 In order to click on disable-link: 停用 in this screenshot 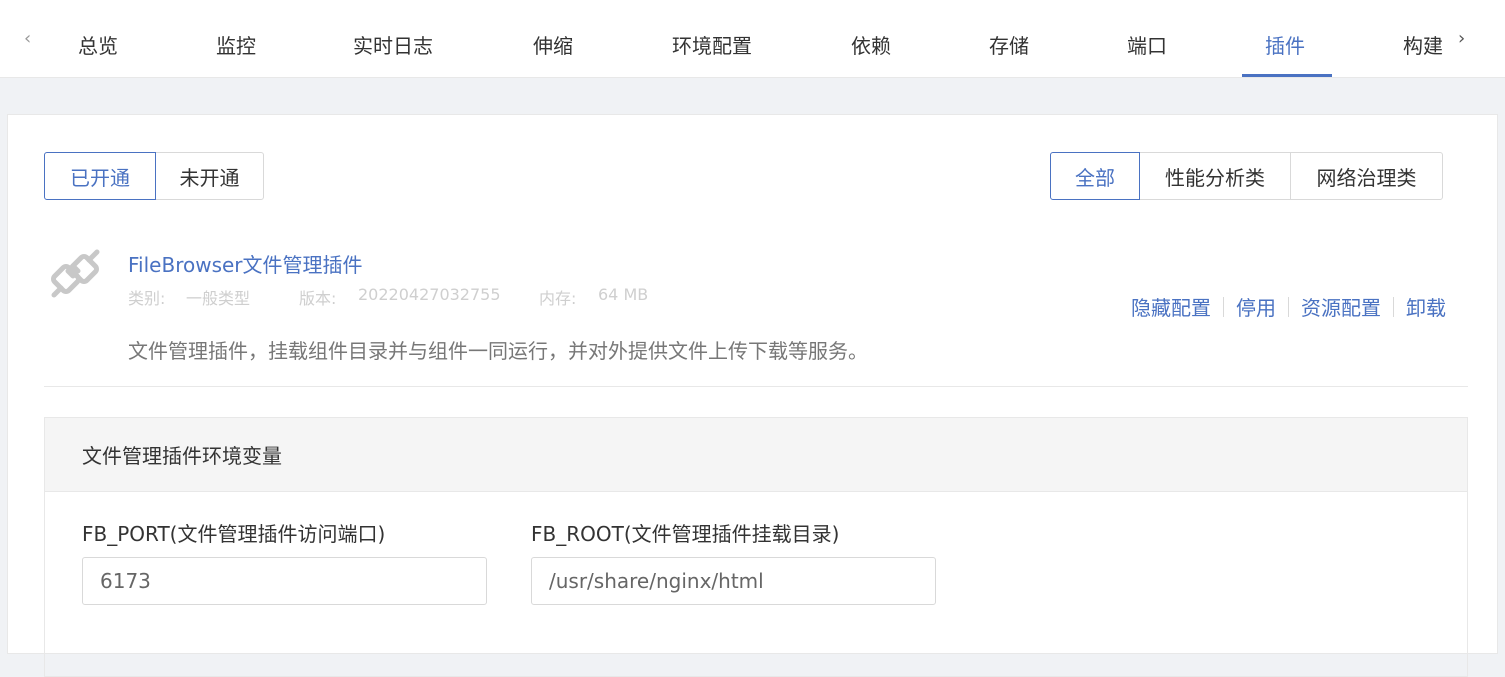, I will do `click(1256, 306)`.